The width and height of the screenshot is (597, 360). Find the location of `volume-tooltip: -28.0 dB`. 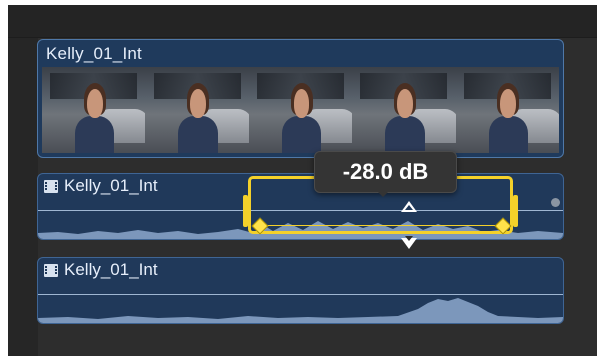

volume-tooltip: -28.0 dB is located at coordinates (385, 172).